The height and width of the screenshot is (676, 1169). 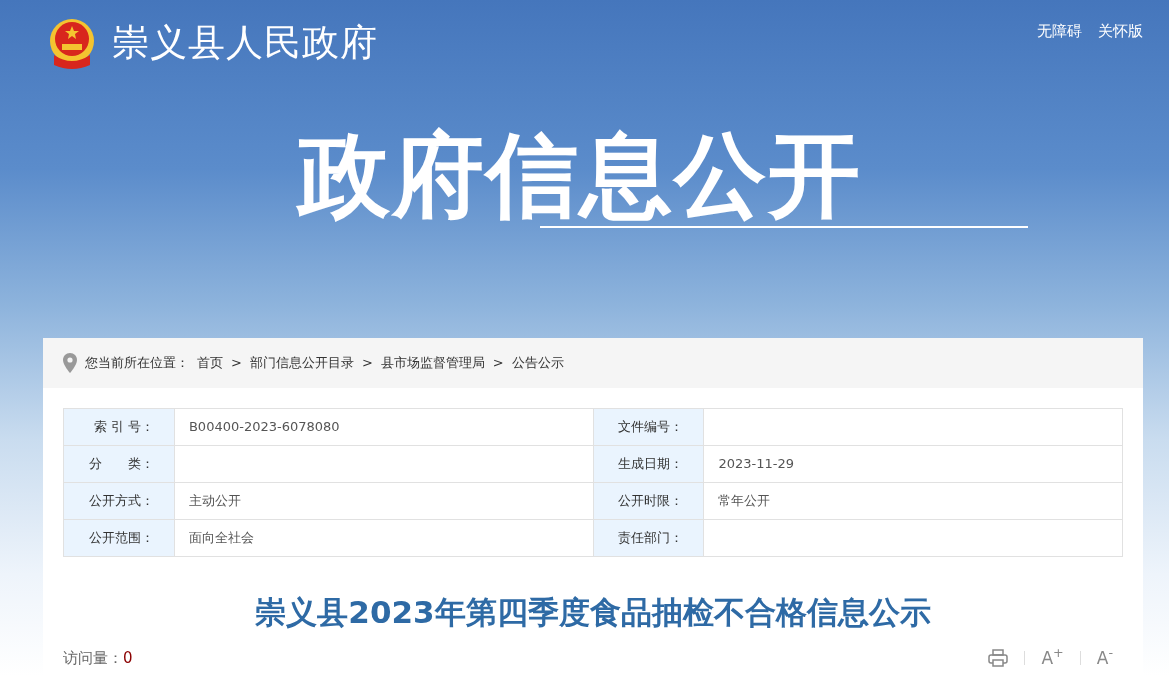 What do you see at coordinates (383, 538) in the screenshot?
I see `field-value: 面向全社会` at bounding box center [383, 538].